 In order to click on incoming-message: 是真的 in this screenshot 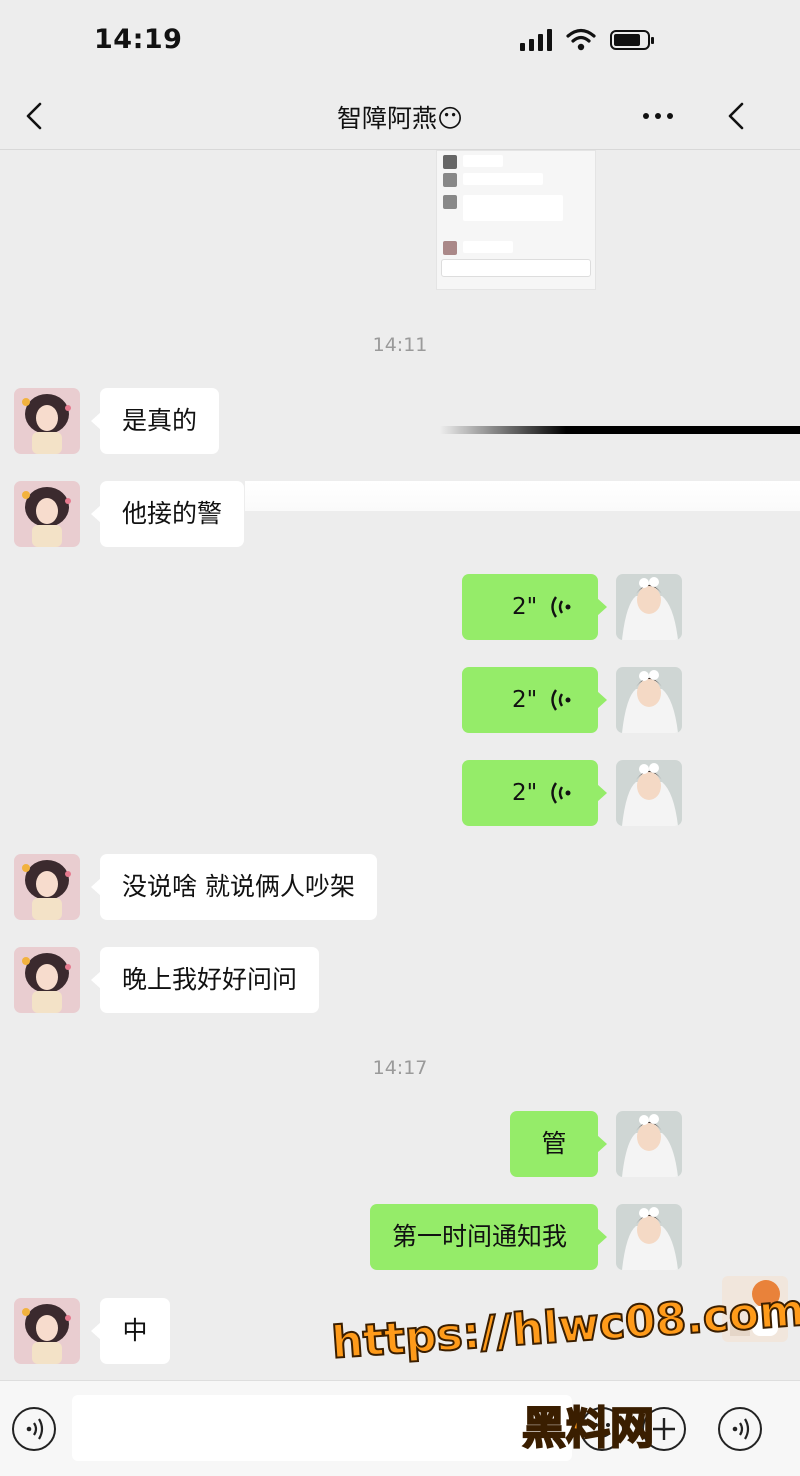, I will do `click(155, 421)`.